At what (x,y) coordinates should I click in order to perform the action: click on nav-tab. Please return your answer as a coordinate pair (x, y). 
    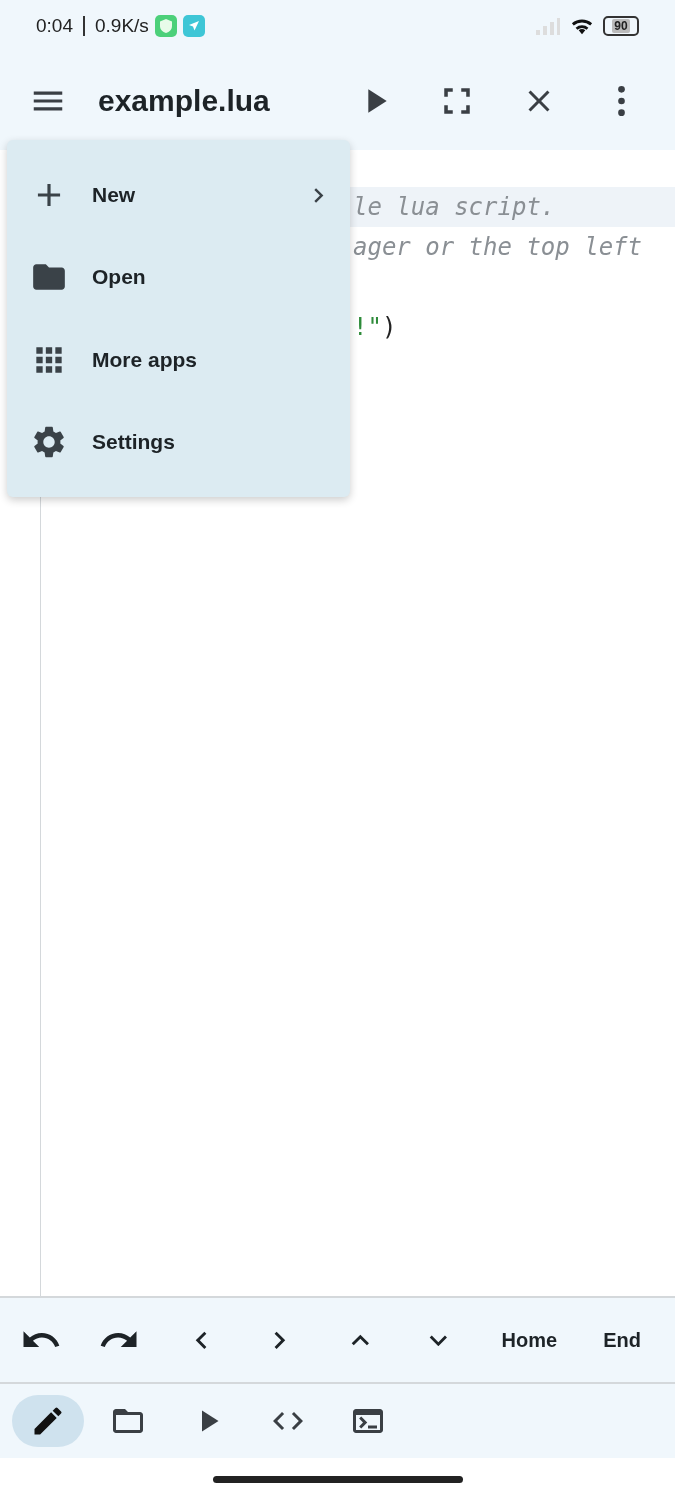
    Looking at the image, I should click on (48, 1421).